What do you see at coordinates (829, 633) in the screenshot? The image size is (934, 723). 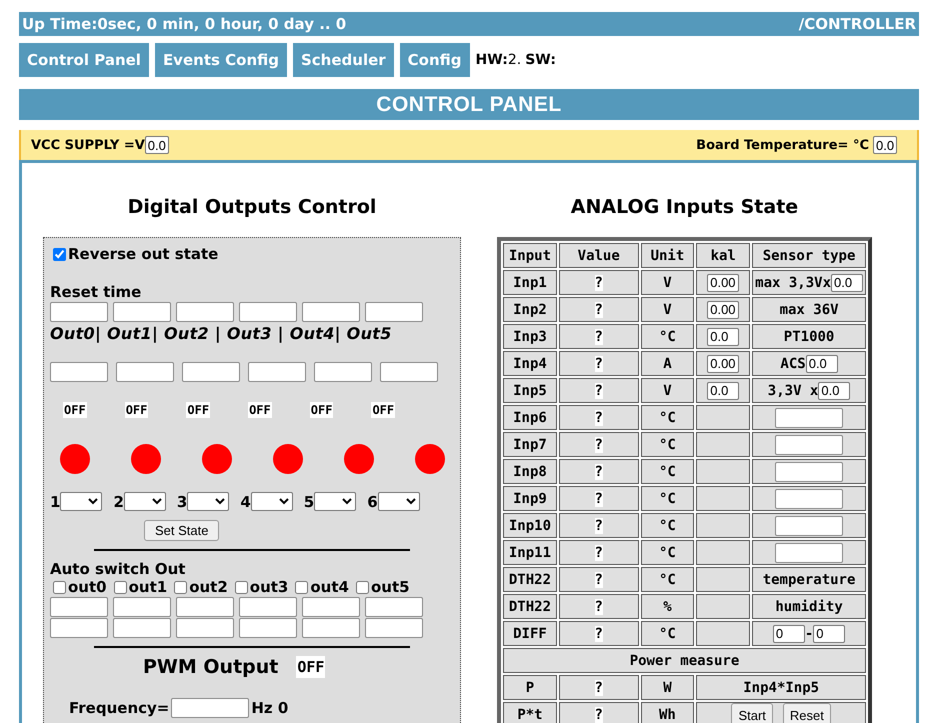 I see `range-to-field: 0` at bounding box center [829, 633].